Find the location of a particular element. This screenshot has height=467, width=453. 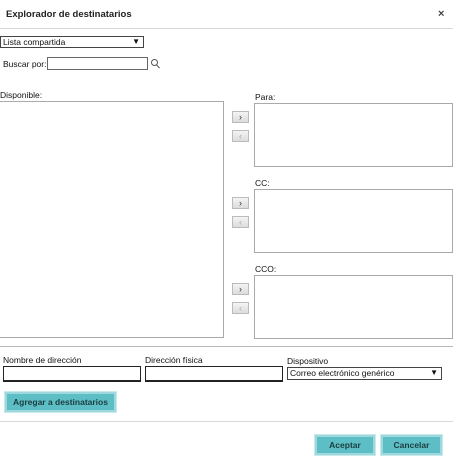

list-type-value: Lista compartida is located at coordinates (34, 42).